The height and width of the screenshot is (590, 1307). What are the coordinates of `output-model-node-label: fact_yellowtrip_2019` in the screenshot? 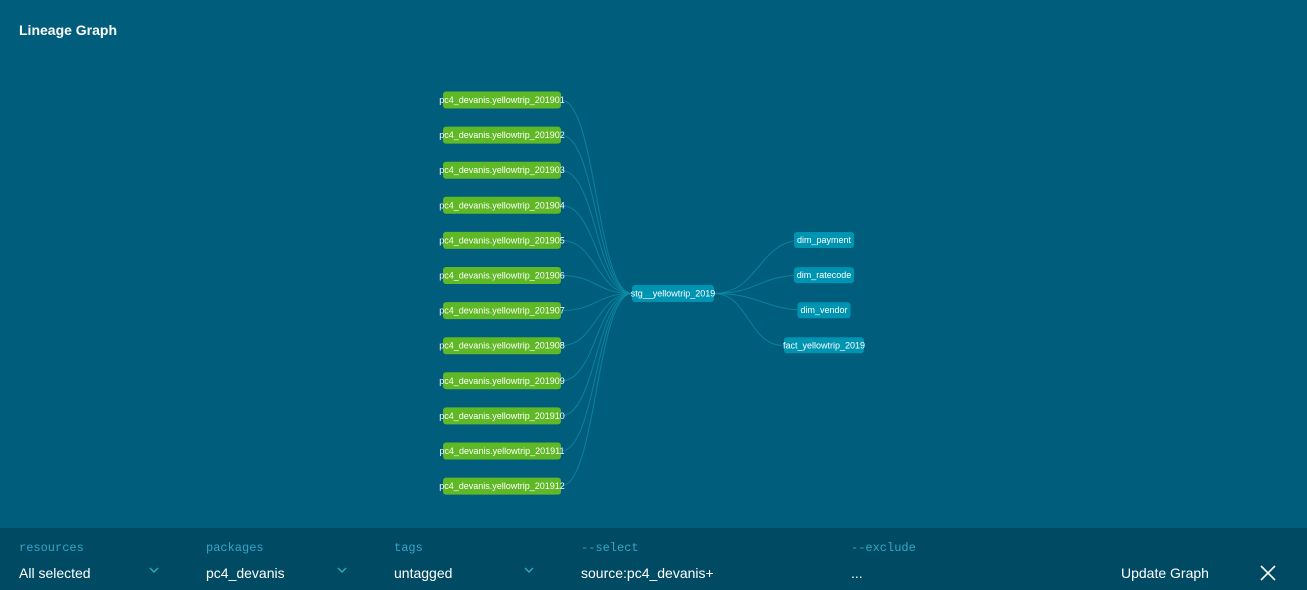 It's located at (824, 345).